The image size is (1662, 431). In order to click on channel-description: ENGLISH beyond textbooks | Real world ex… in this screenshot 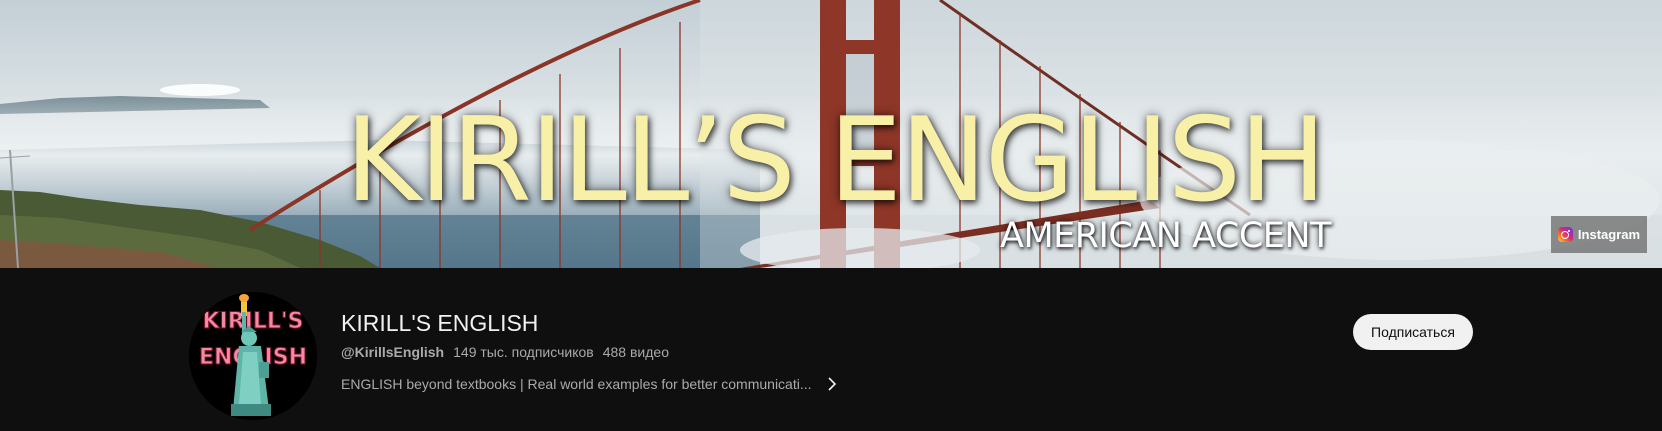, I will do `click(591, 384)`.